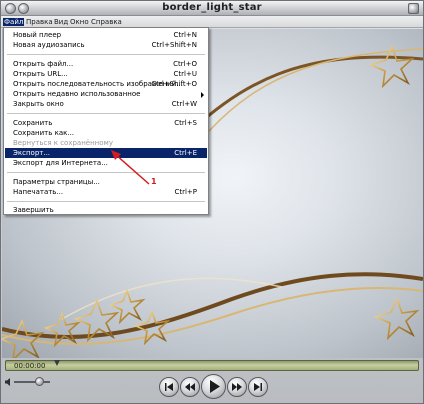 The width and height of the screenshot is (424, 404). I want to click on menu-item-label: Сохранить, so click(33, 123).